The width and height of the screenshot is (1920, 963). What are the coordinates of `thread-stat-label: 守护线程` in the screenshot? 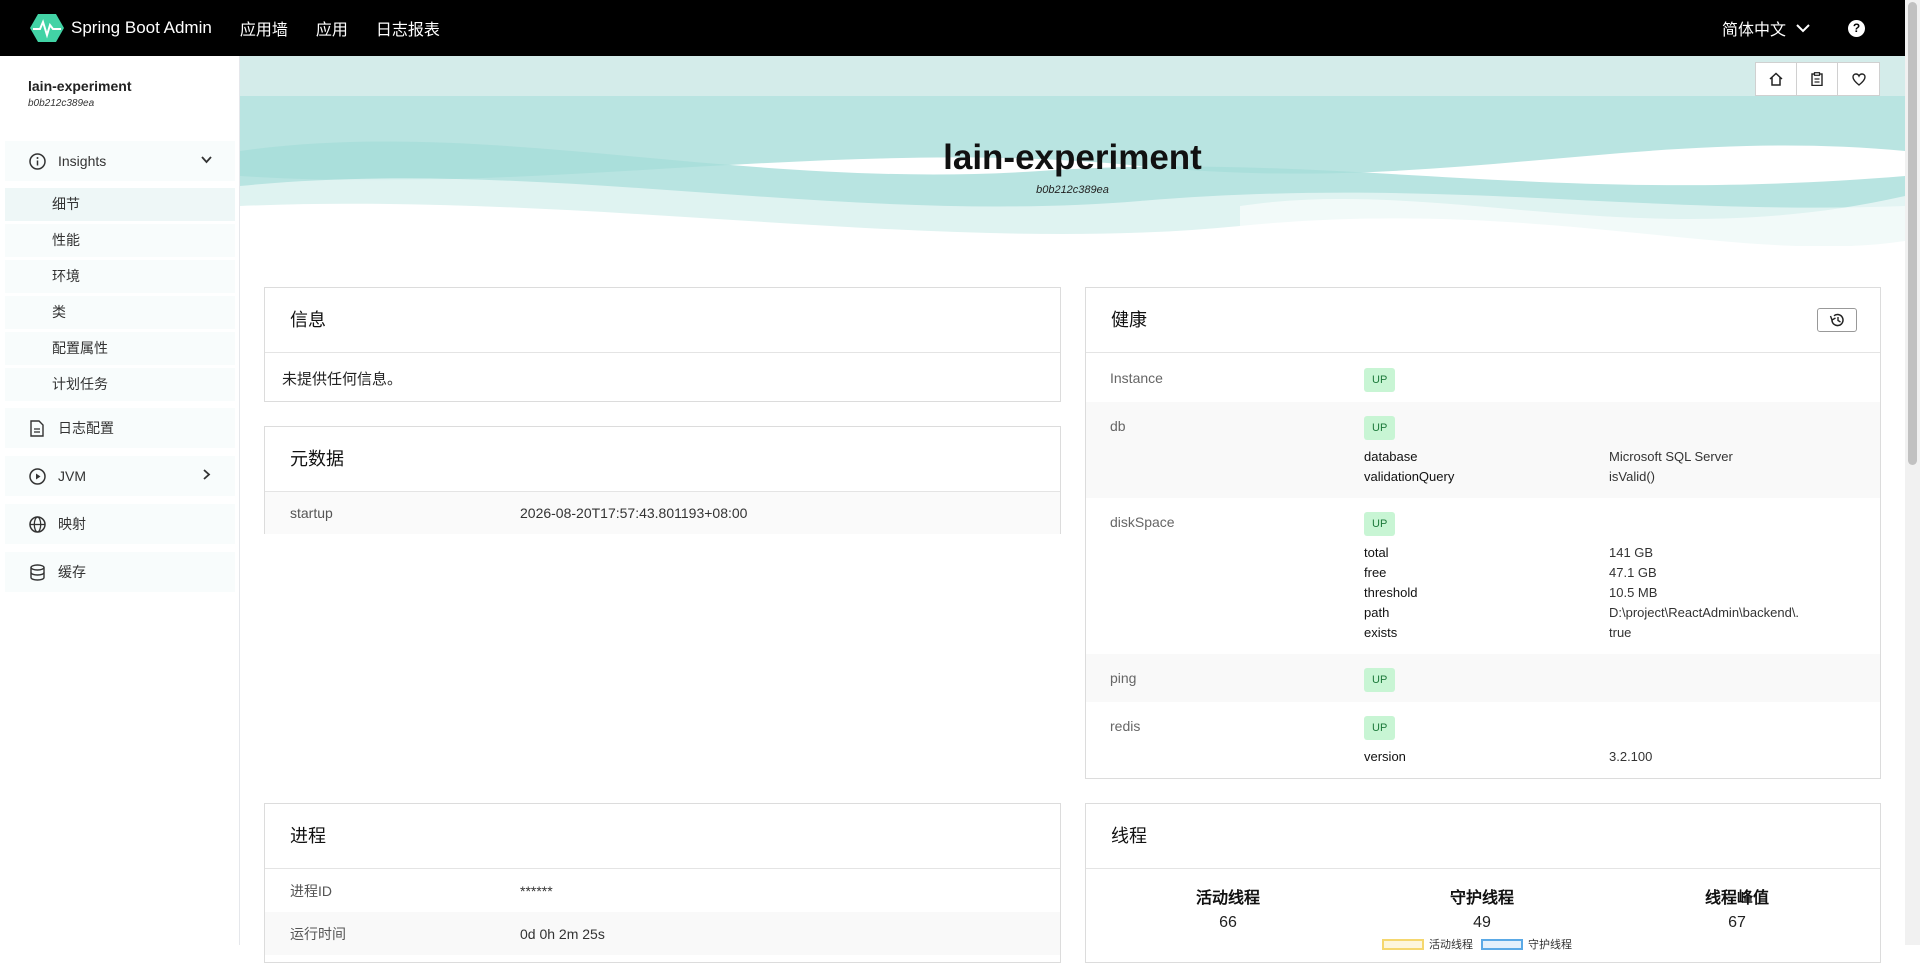 It's located at (1481, 898).